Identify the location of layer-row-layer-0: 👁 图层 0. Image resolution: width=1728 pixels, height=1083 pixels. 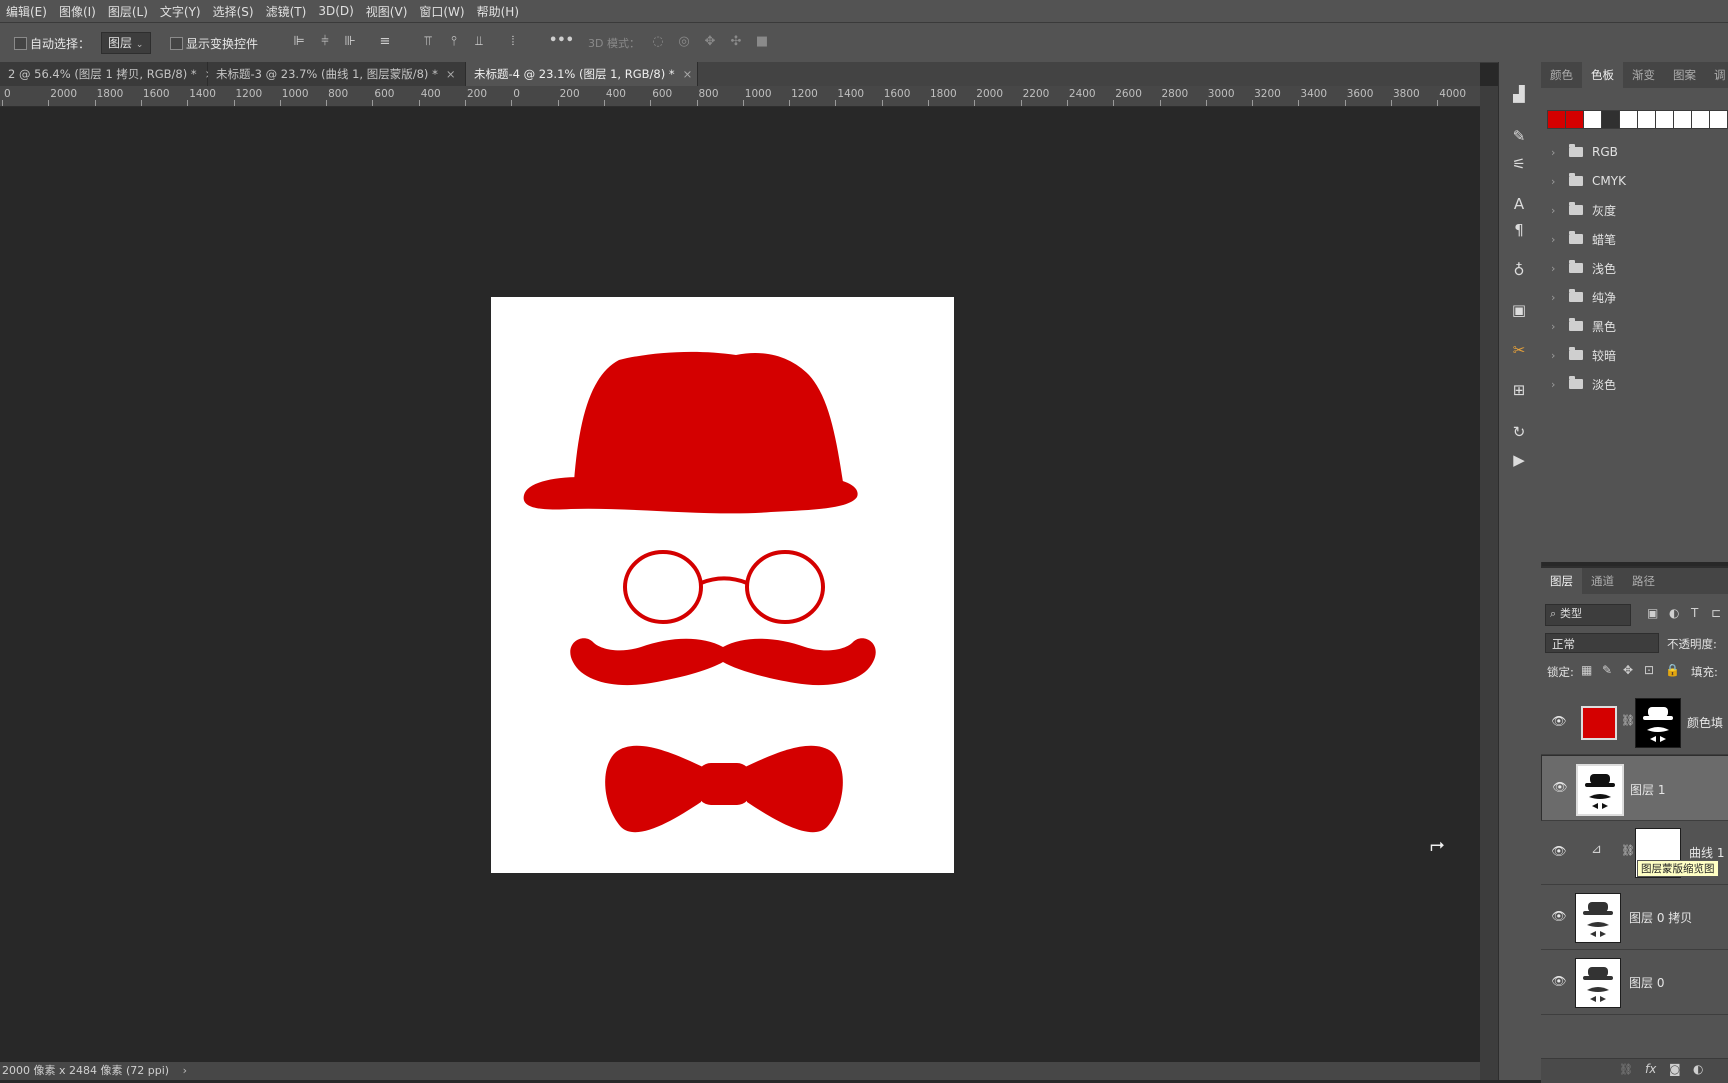
(1634, 982).